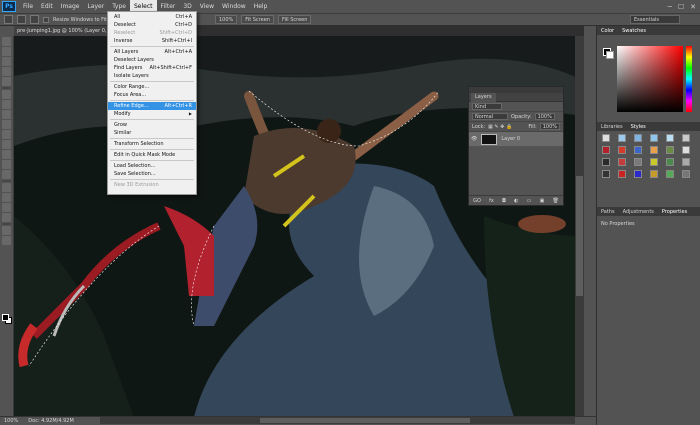 The height and width of the screenshot is (425, 700). Describe the element at coordinates (490, 116) in the screenshot. I see `blend-mode-select: Normal` at that location.